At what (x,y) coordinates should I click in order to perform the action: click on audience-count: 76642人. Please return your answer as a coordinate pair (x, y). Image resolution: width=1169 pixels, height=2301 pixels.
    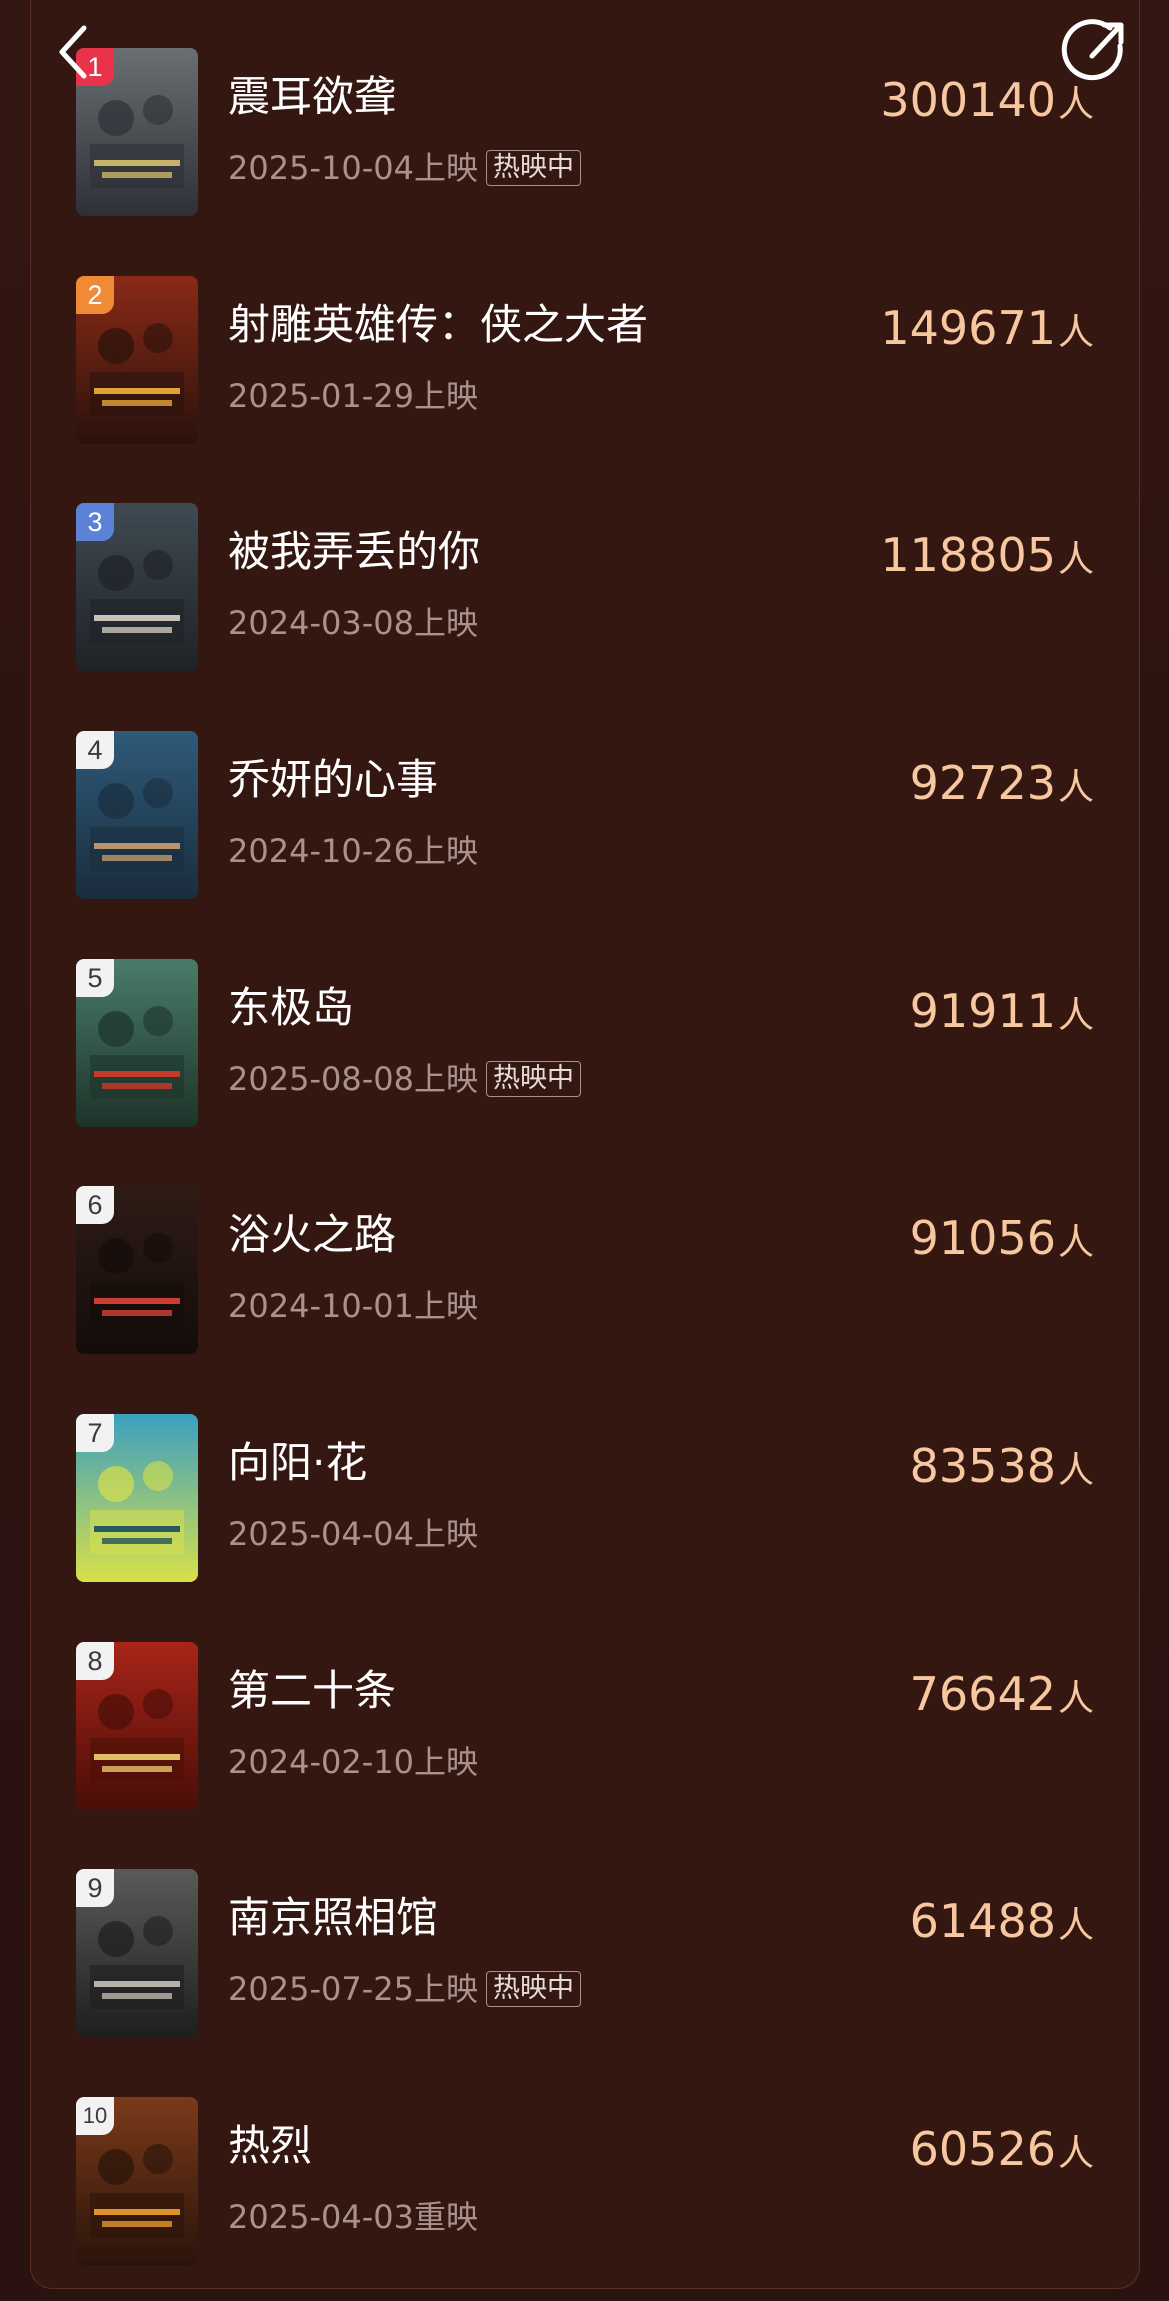
    Looking at the image, I should click on (1002, 1699).